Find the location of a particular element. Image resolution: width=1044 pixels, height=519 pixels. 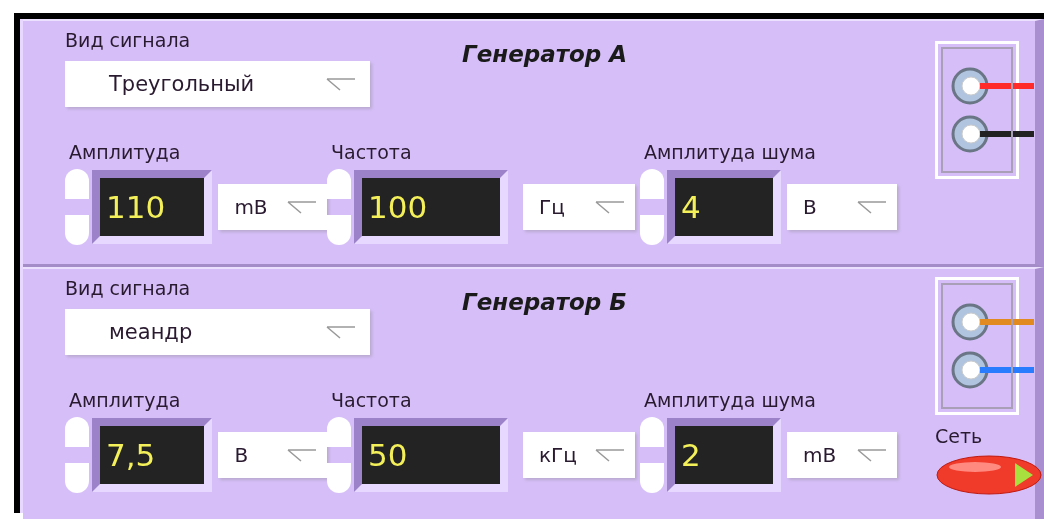

signal-type-dropdown: Треугольный is located at coordinates (217, 84).